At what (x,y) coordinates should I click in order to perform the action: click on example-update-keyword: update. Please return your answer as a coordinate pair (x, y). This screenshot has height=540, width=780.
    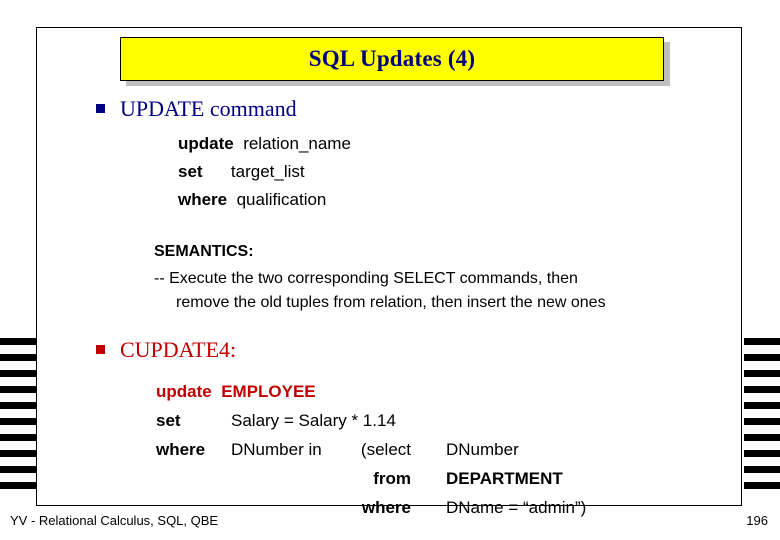
    Looking at the image, I should click on (184, 391).